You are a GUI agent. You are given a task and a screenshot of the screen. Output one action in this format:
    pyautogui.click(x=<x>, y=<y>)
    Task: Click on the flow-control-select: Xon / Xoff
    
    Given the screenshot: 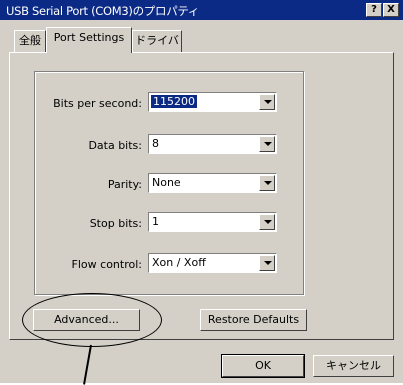 What is the action you would take?
    pyautogui.click(x=212, y=263)
    